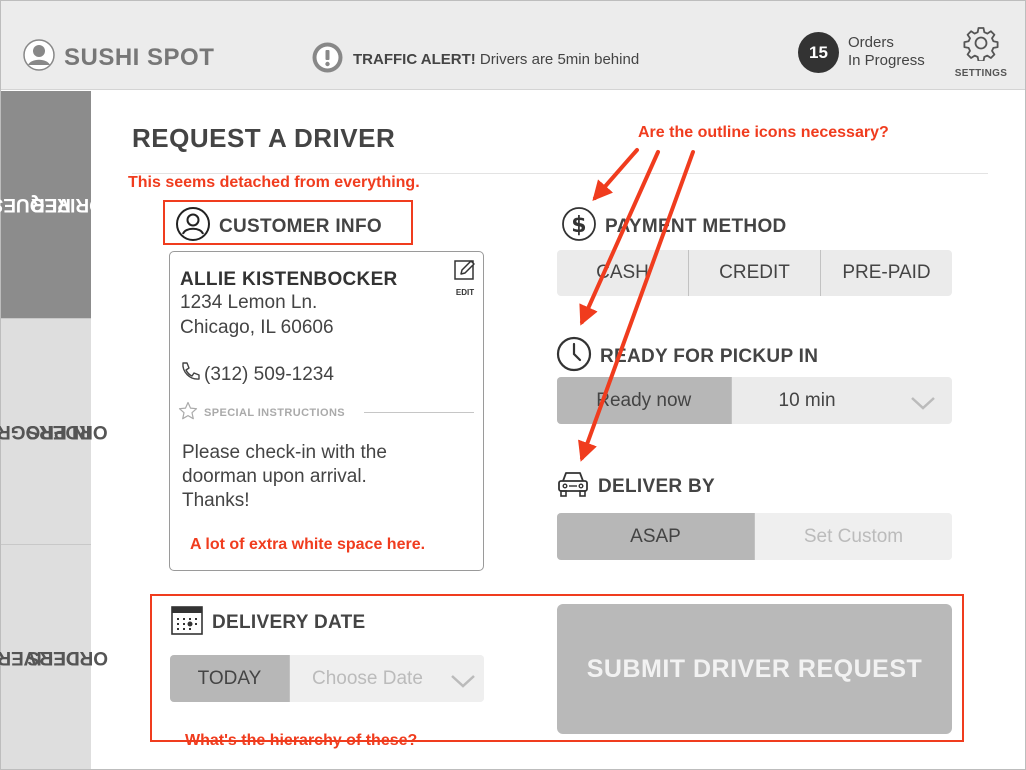  What do you see at coordinates (301, 740) in the screenshot?
I see `annotation-hierarchy: What's the hierarchy of these?` at bounding box center [301, 740].